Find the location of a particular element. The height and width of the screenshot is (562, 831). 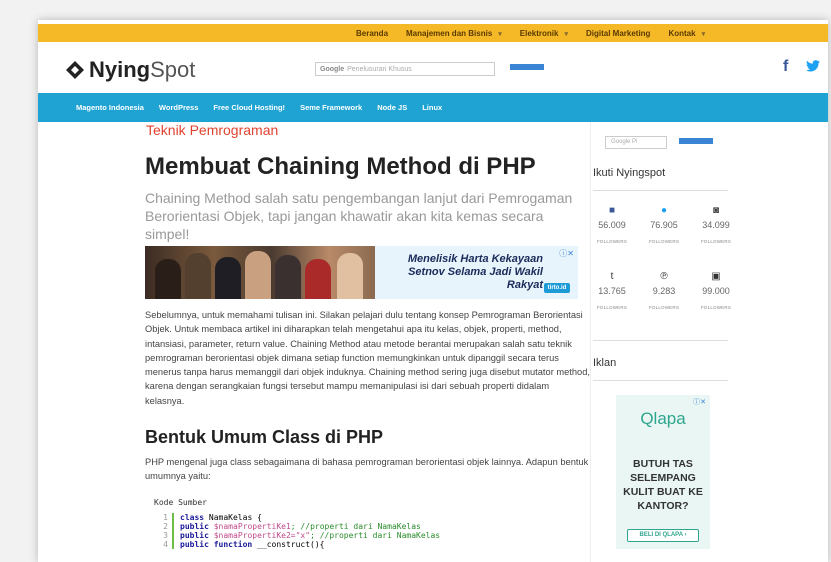

topnav-item-label: Beranda is located at coordinates (372, 33).